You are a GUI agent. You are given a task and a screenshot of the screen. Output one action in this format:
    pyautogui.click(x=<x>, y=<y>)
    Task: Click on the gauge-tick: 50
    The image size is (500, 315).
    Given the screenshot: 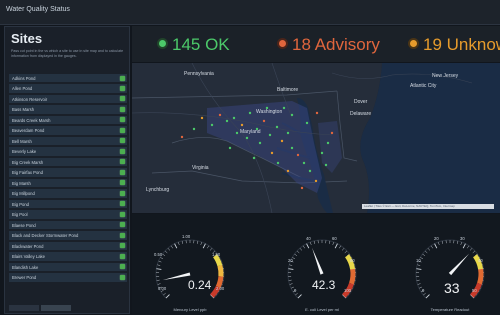 What is the action you would take?
    pyautogui.click(x=474, y=290)
    